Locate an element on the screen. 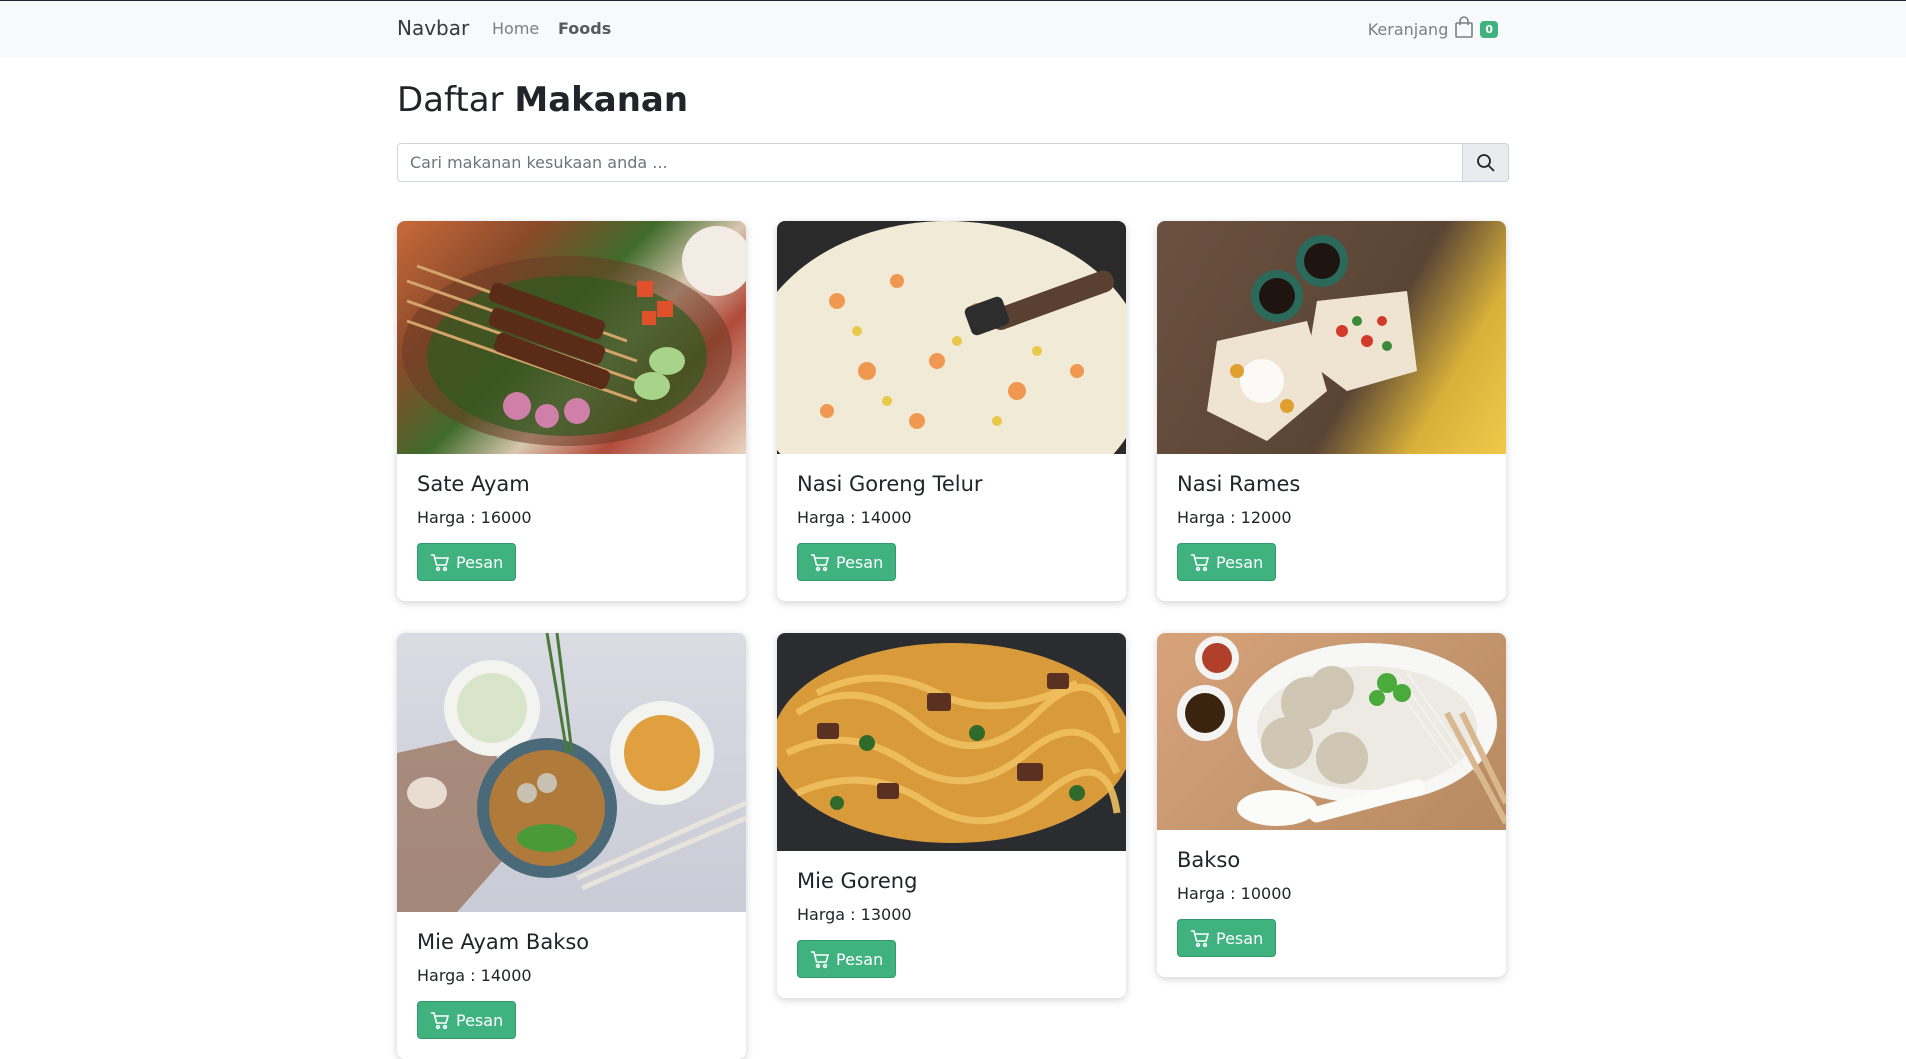 The image size is (1906, 1059). food-card: Bakso Harga : 10000 Pesan is located at coordinates (1331, 805).